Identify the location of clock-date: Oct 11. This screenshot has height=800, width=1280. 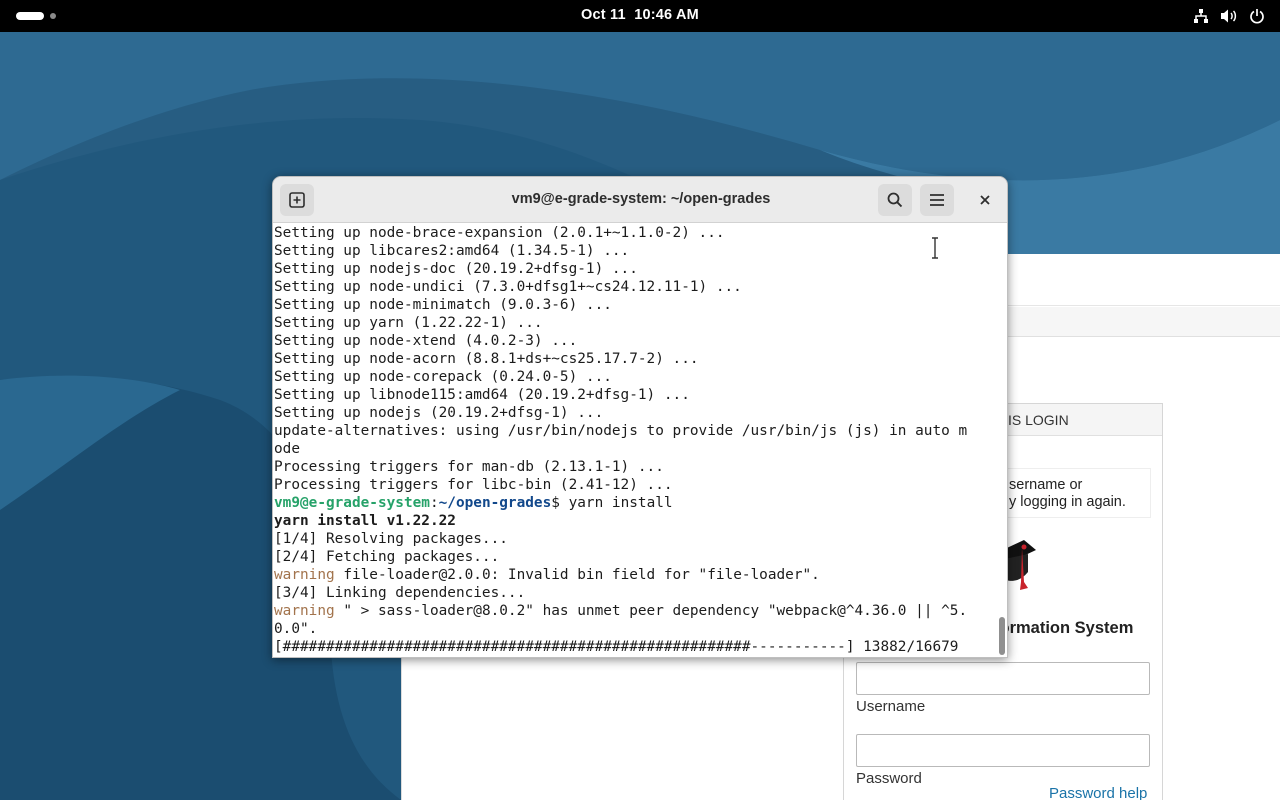
(603, 15).